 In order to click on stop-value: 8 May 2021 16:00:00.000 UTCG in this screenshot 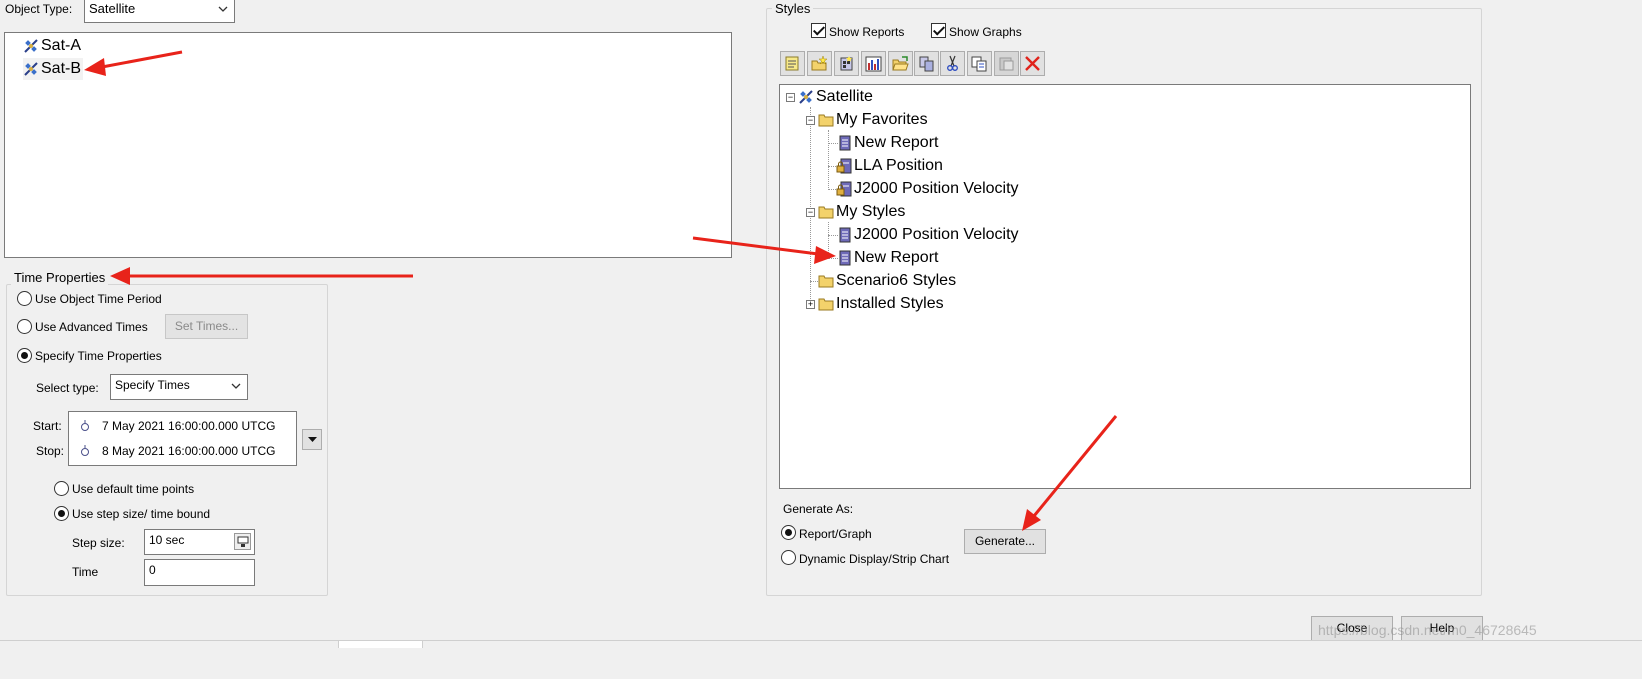, I will do `click(188, 451)`.